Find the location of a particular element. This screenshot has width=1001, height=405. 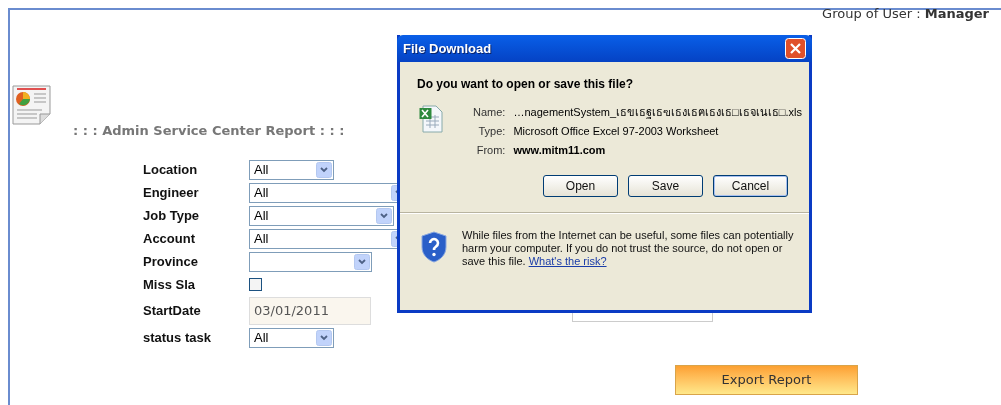

field-label: StartDate is located at coordinates (172, 311).